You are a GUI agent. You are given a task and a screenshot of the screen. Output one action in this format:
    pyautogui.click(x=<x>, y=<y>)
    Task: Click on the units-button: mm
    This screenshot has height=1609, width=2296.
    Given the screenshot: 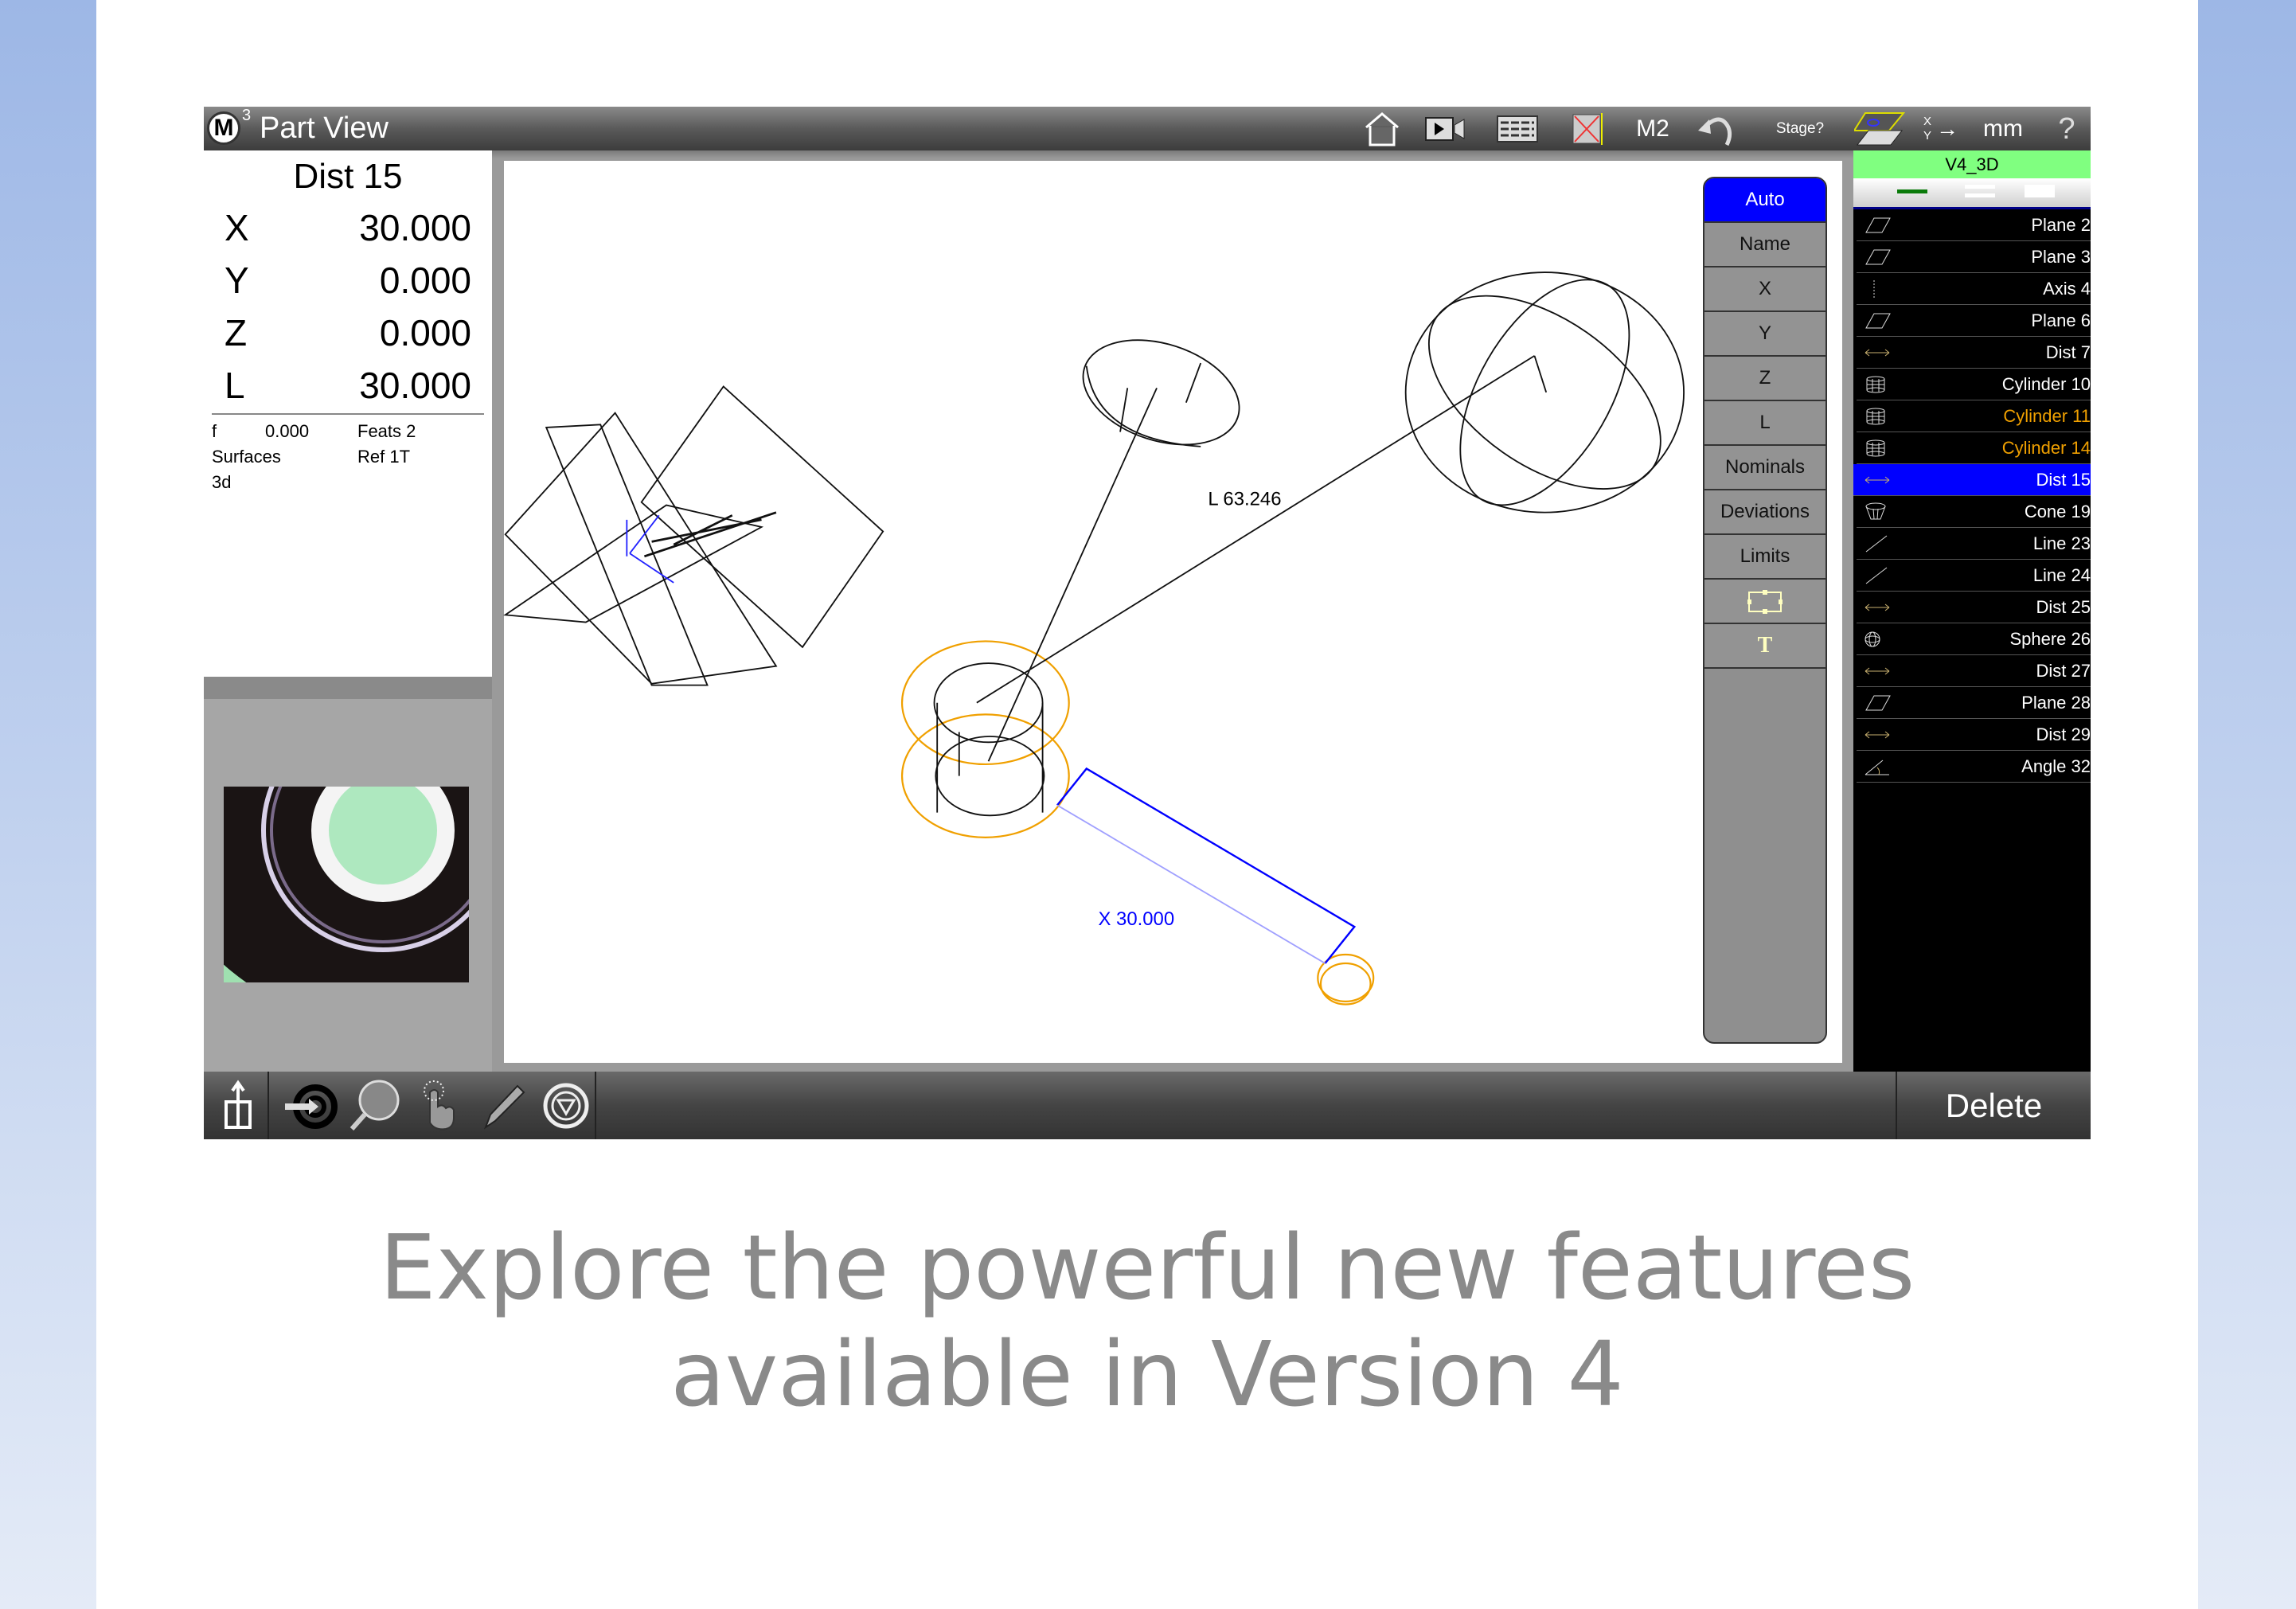 What is the action you would take?
    pyautogui.click(x=2003, y=128)
    